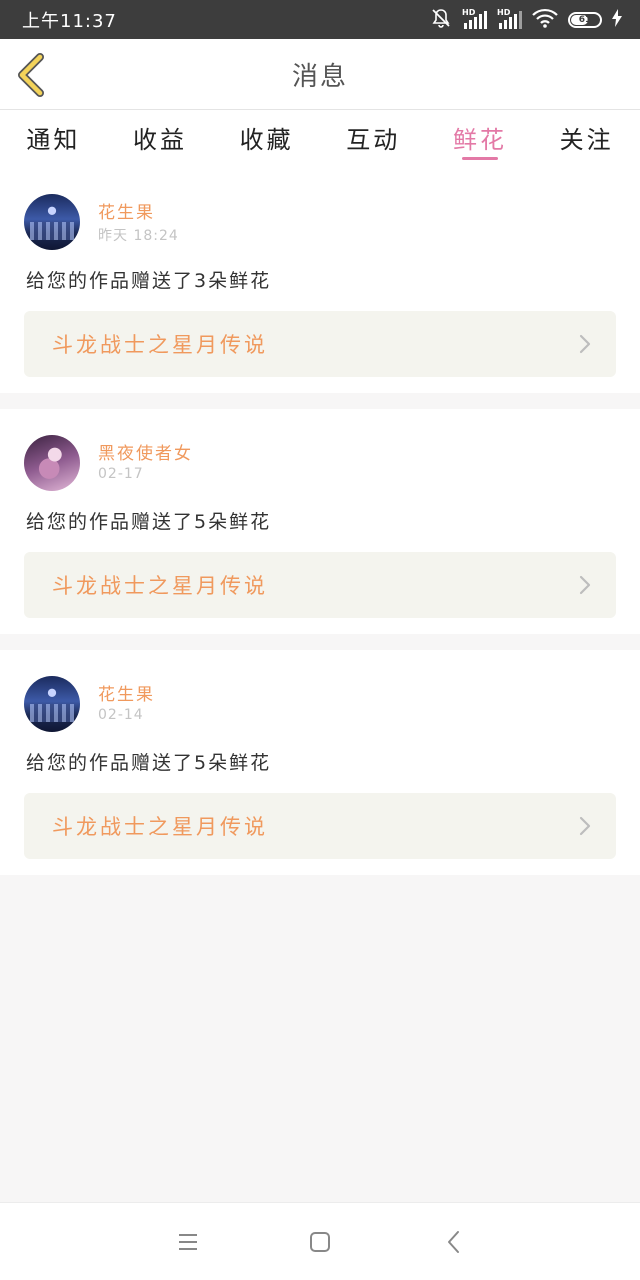 The image size is (640, 1280). I want to click on home-button, so click(320, 1242).